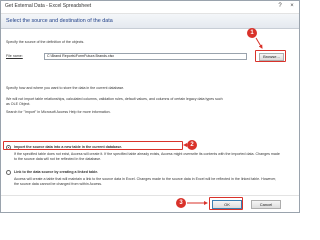  I want to click on step-1-badge: 1, so click(252, 33).